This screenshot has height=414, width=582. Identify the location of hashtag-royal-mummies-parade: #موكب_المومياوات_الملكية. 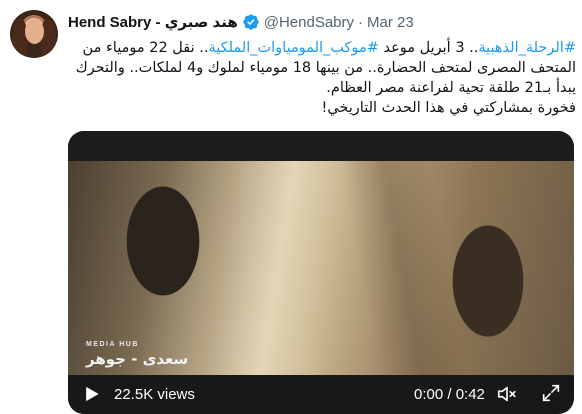
(293, 48).